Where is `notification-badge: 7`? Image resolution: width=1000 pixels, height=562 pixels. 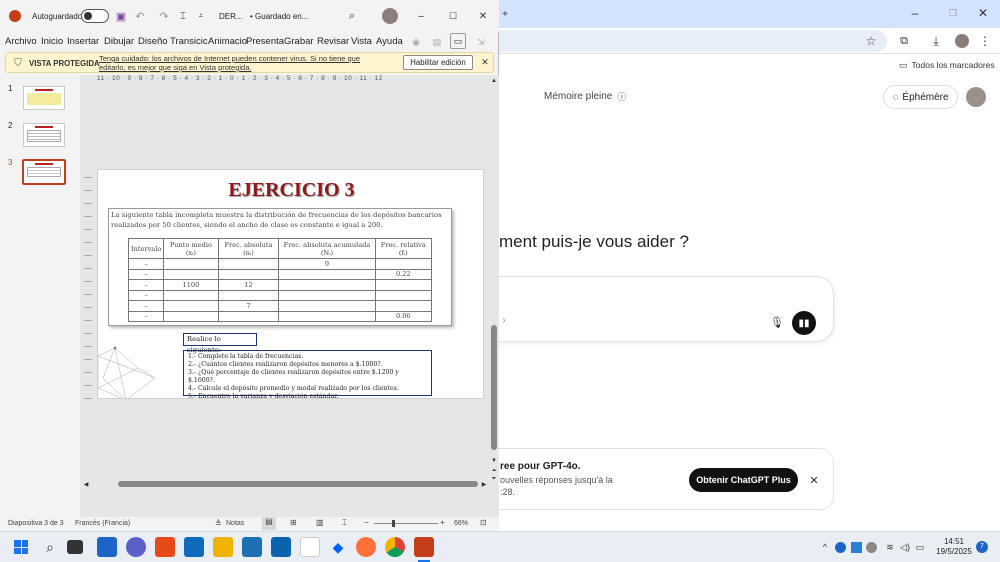 notification-badge: 7 is located at coordinates (982, 547).